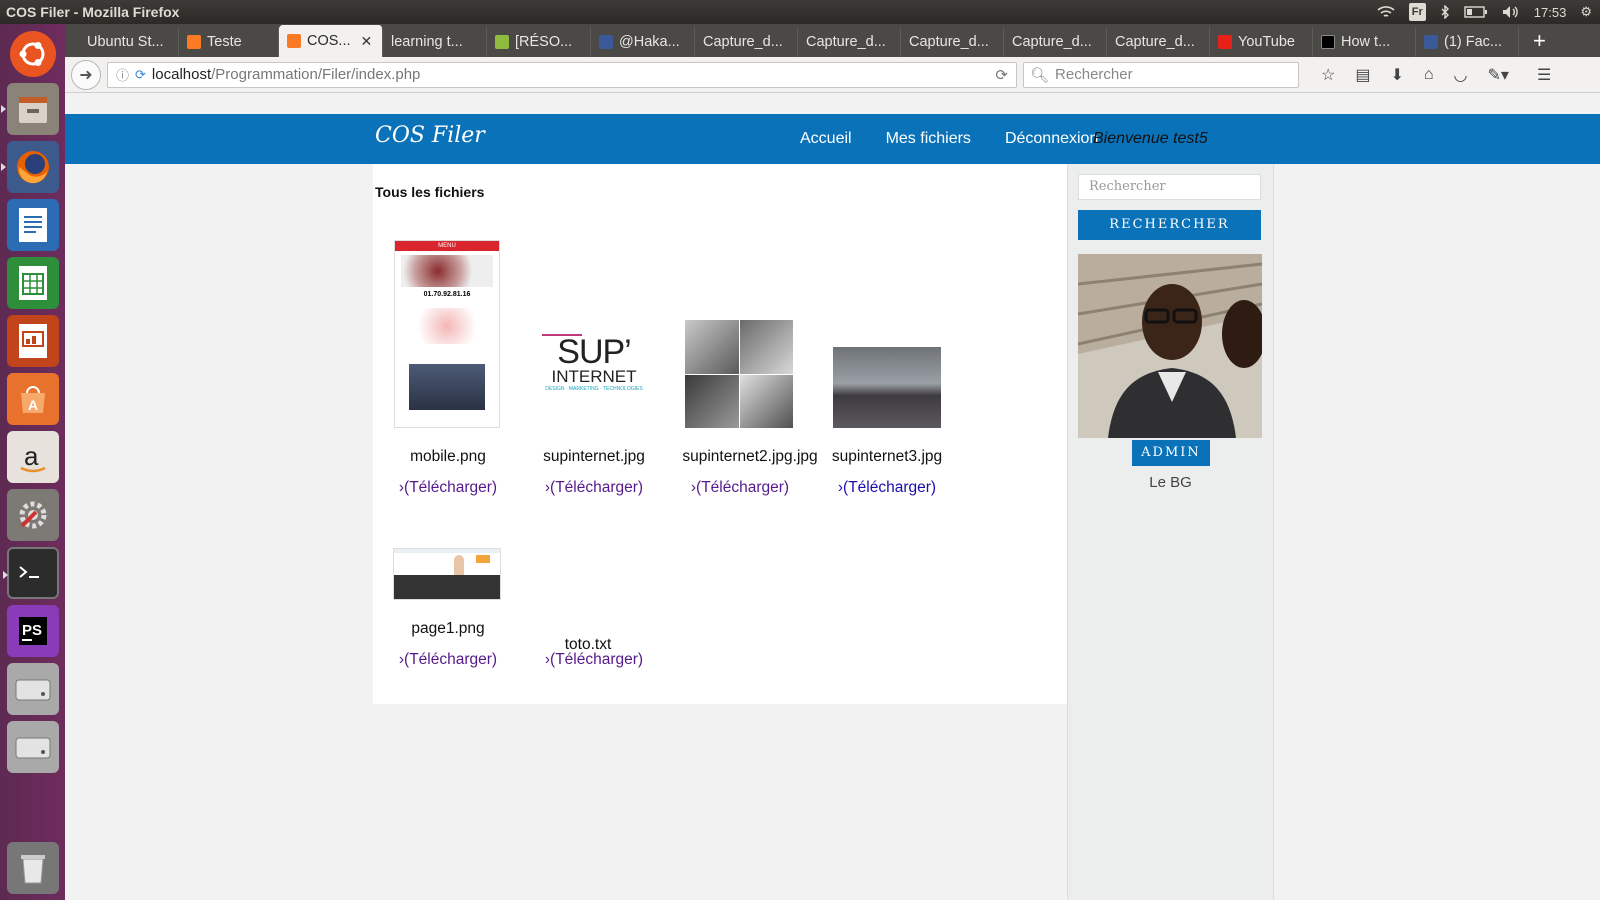 This screenshot has width=1600, height=900. Describe the element at coordinates (367, 41) in the screenshot. I see `close-tab-icon: ✕` at that location.